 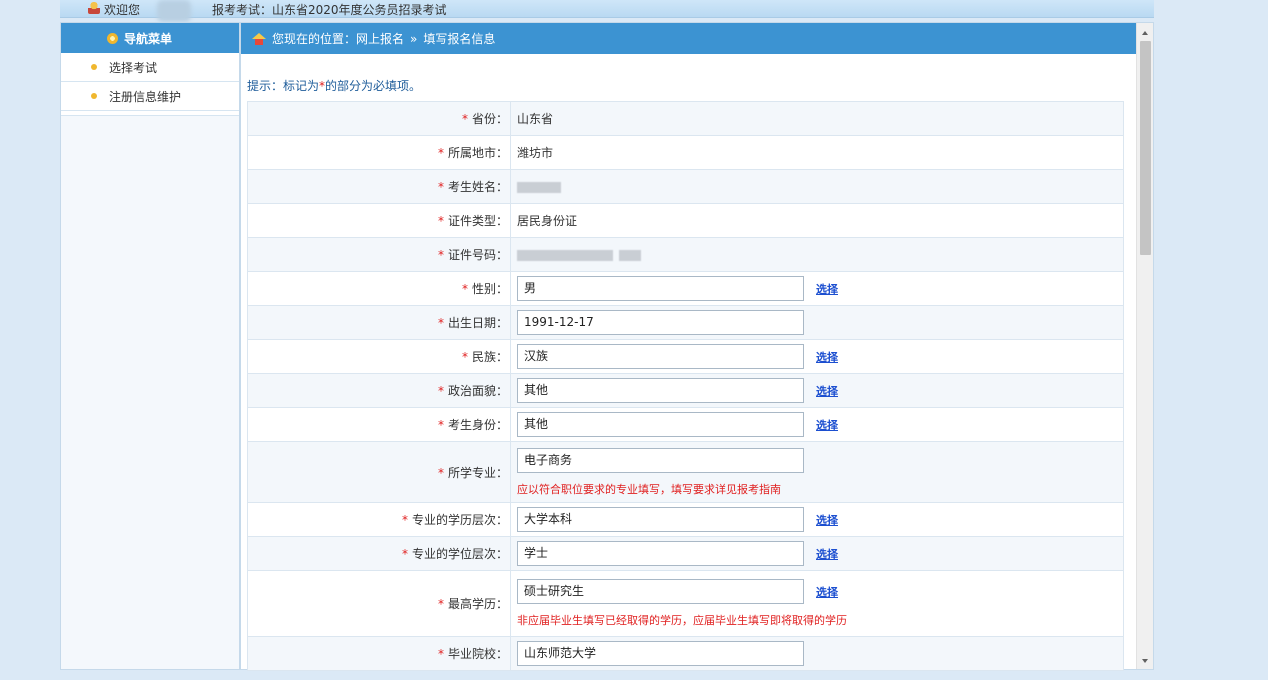 What do you see at coordinates (477, 472) in the screenshot?
I see `label-text: 所学专业：` at bounding box center [477, 472].